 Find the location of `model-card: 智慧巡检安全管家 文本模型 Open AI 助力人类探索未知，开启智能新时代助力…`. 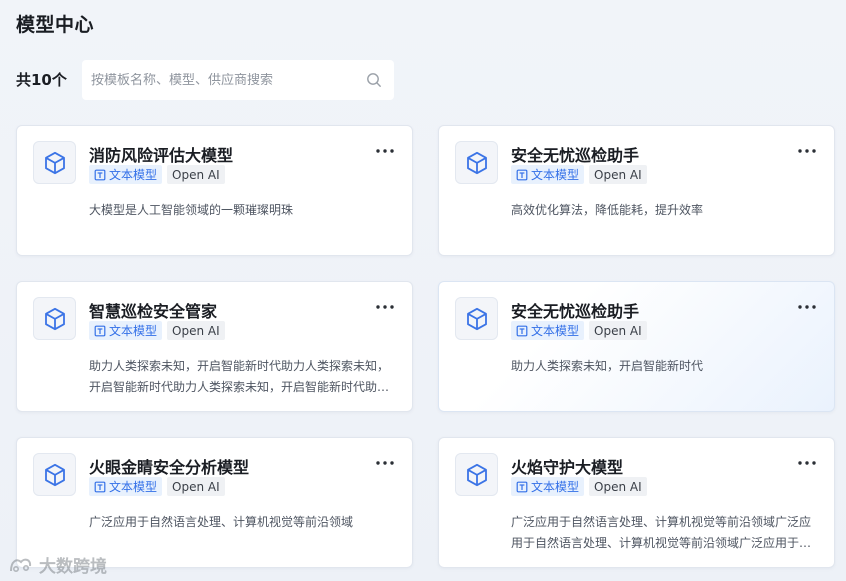

model-card: 智慧巡检安全管家 文本模型 Open AI 助力人类探索未知，开启智能新时代助力… is located at coordinates (214, 346).